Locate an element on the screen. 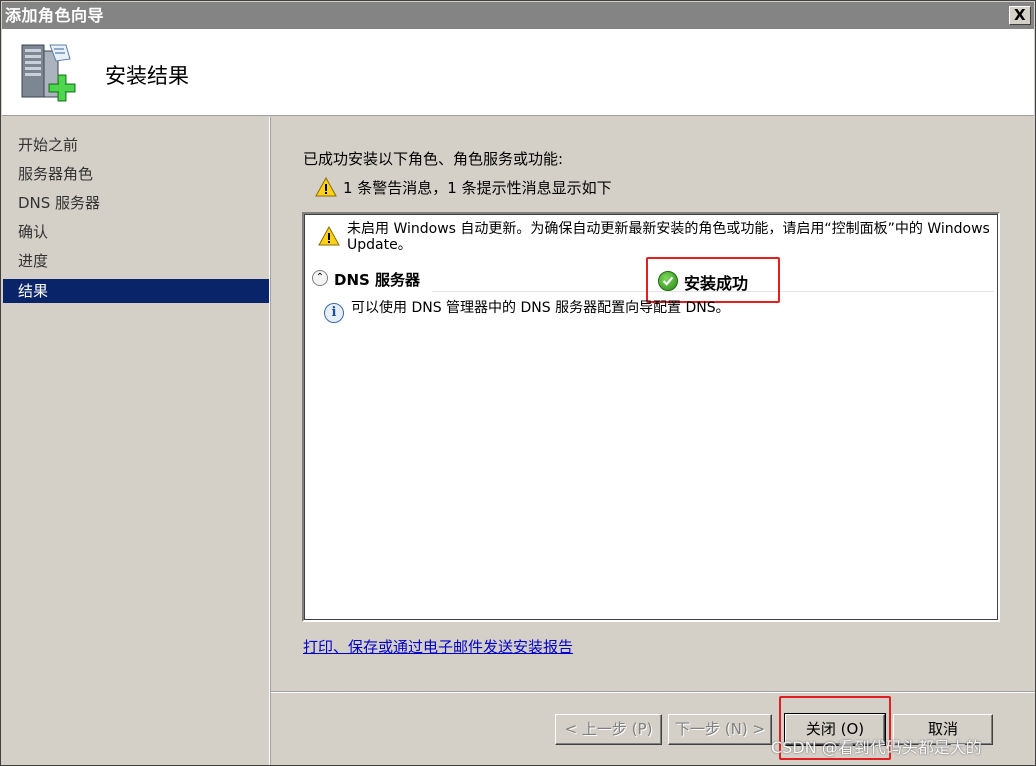 The width and height of the screenshot is (1036, 766). title-bar: 添加角色向导 X is located at coordinates (518, 15).